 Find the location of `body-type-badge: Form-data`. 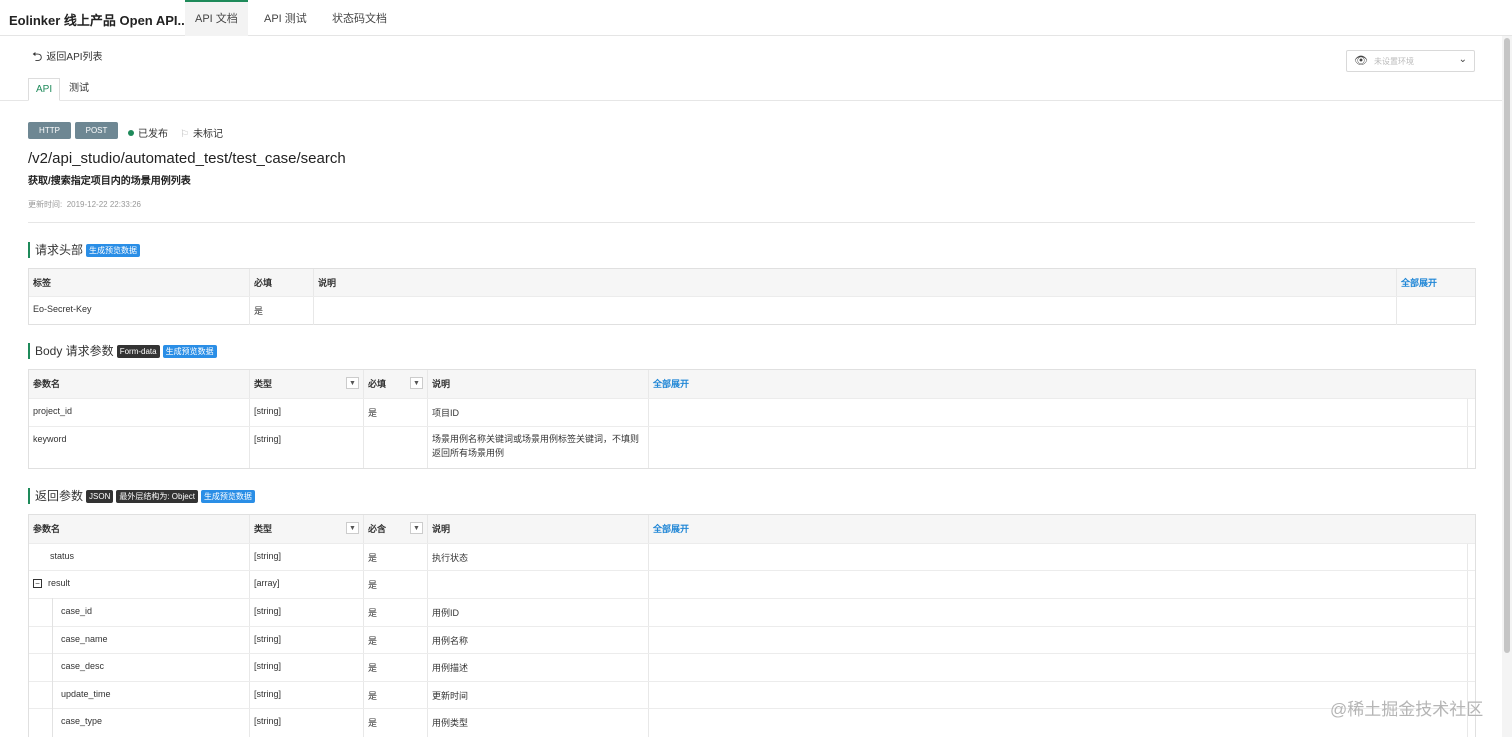

body-type-badge: Form-data is located at coordinates (138, 351).